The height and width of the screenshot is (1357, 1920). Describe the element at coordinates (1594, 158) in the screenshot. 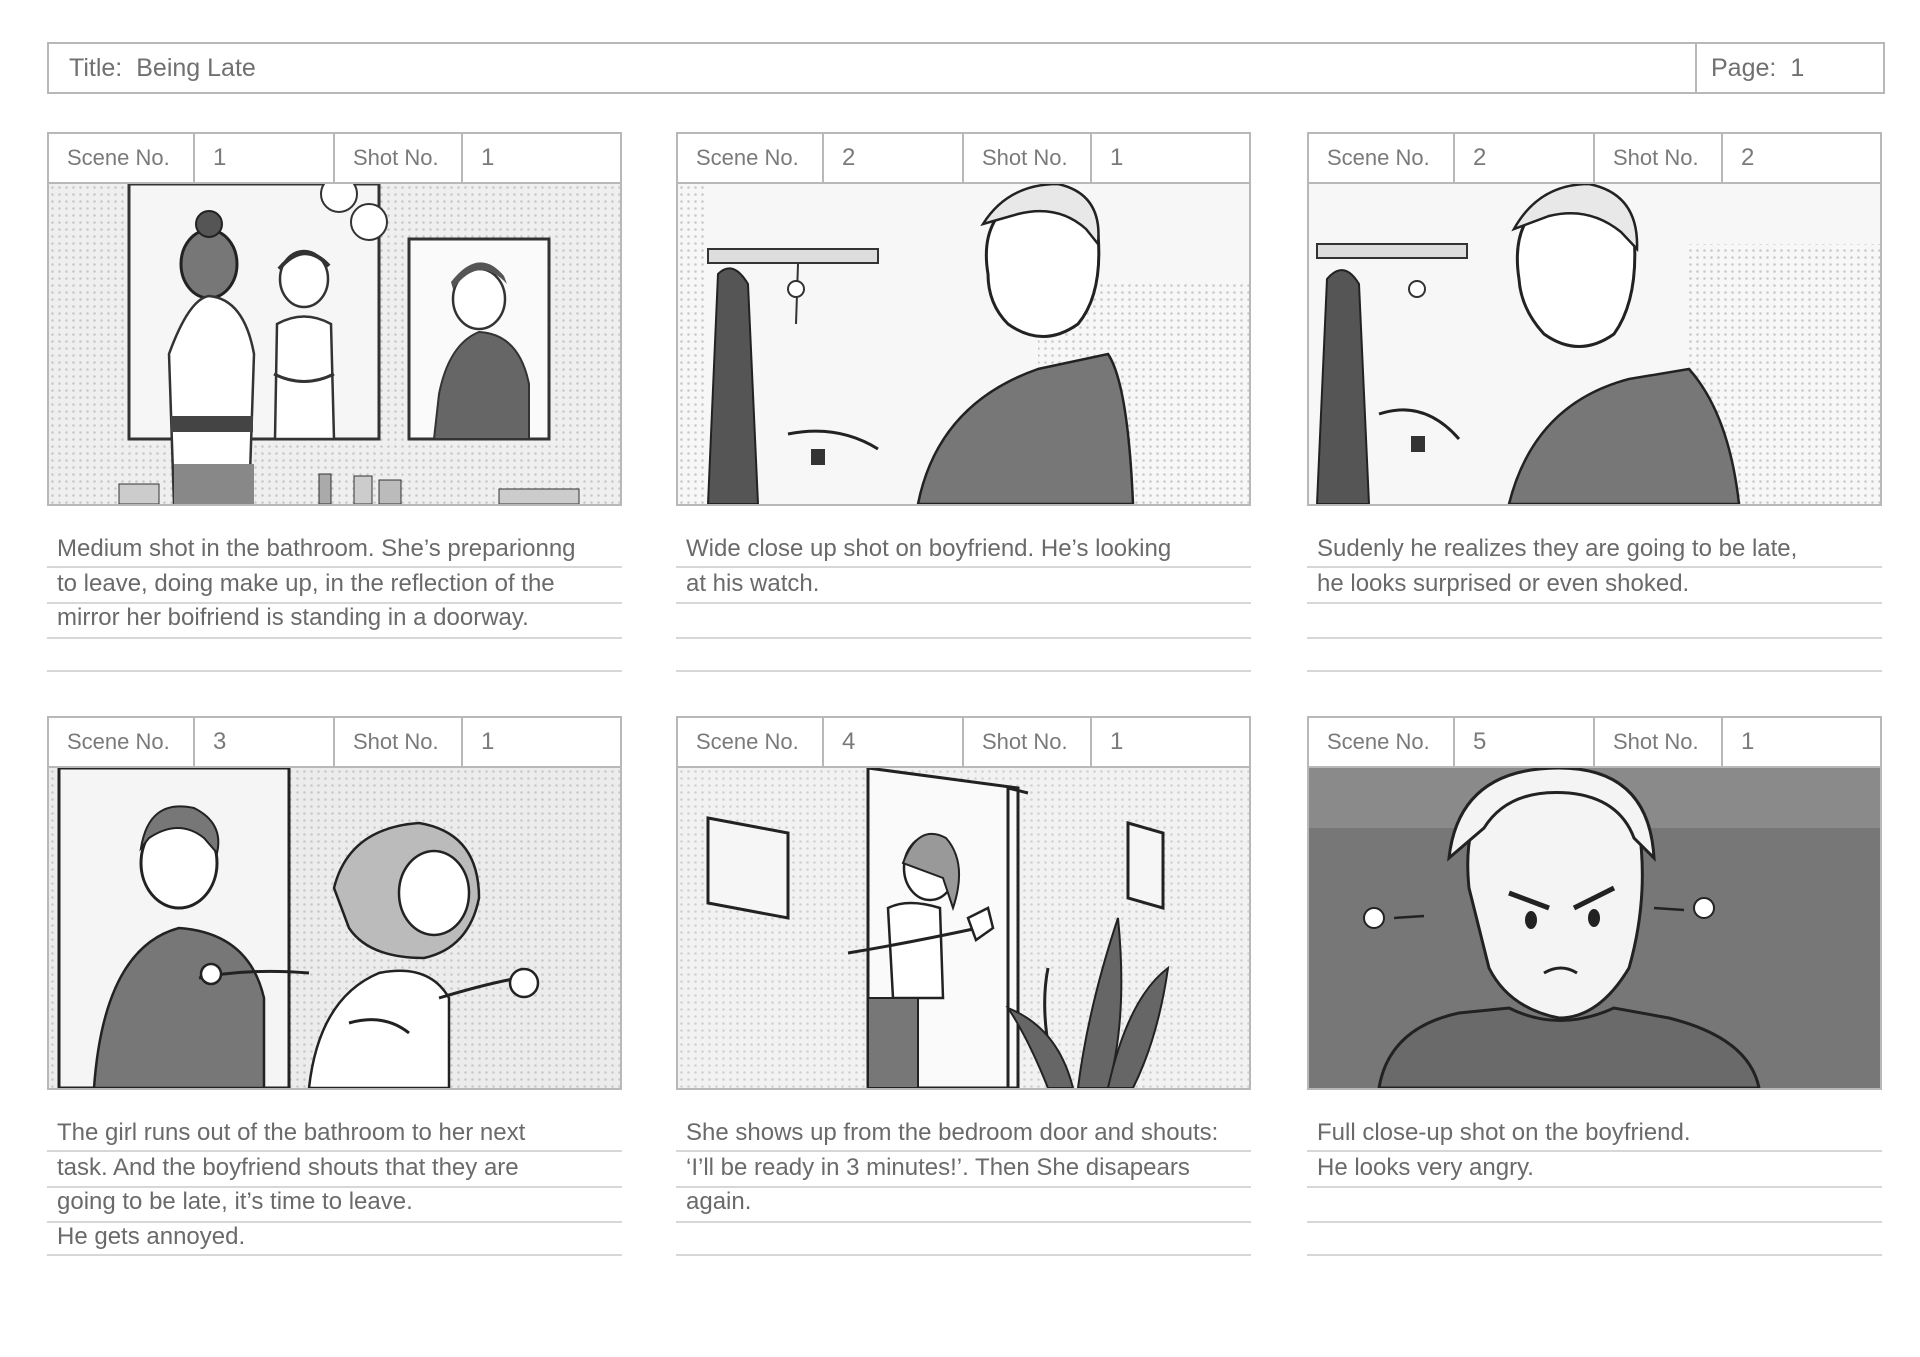

I see `panel-info-row: Scene No. 2 Shot No. 2` at that location.